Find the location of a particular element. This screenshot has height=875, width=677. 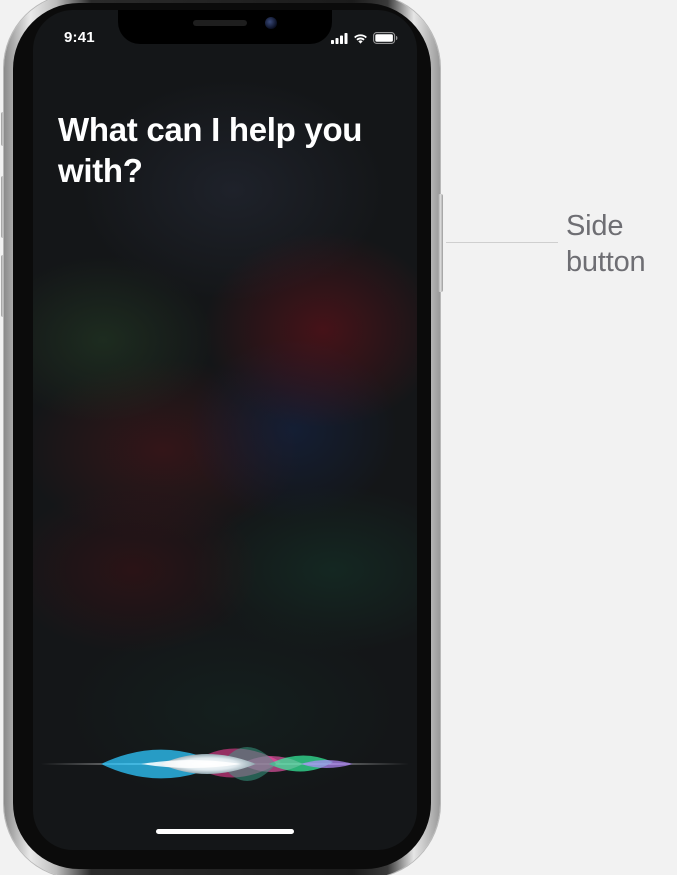

status-icons is located at coordinates (364, 38).